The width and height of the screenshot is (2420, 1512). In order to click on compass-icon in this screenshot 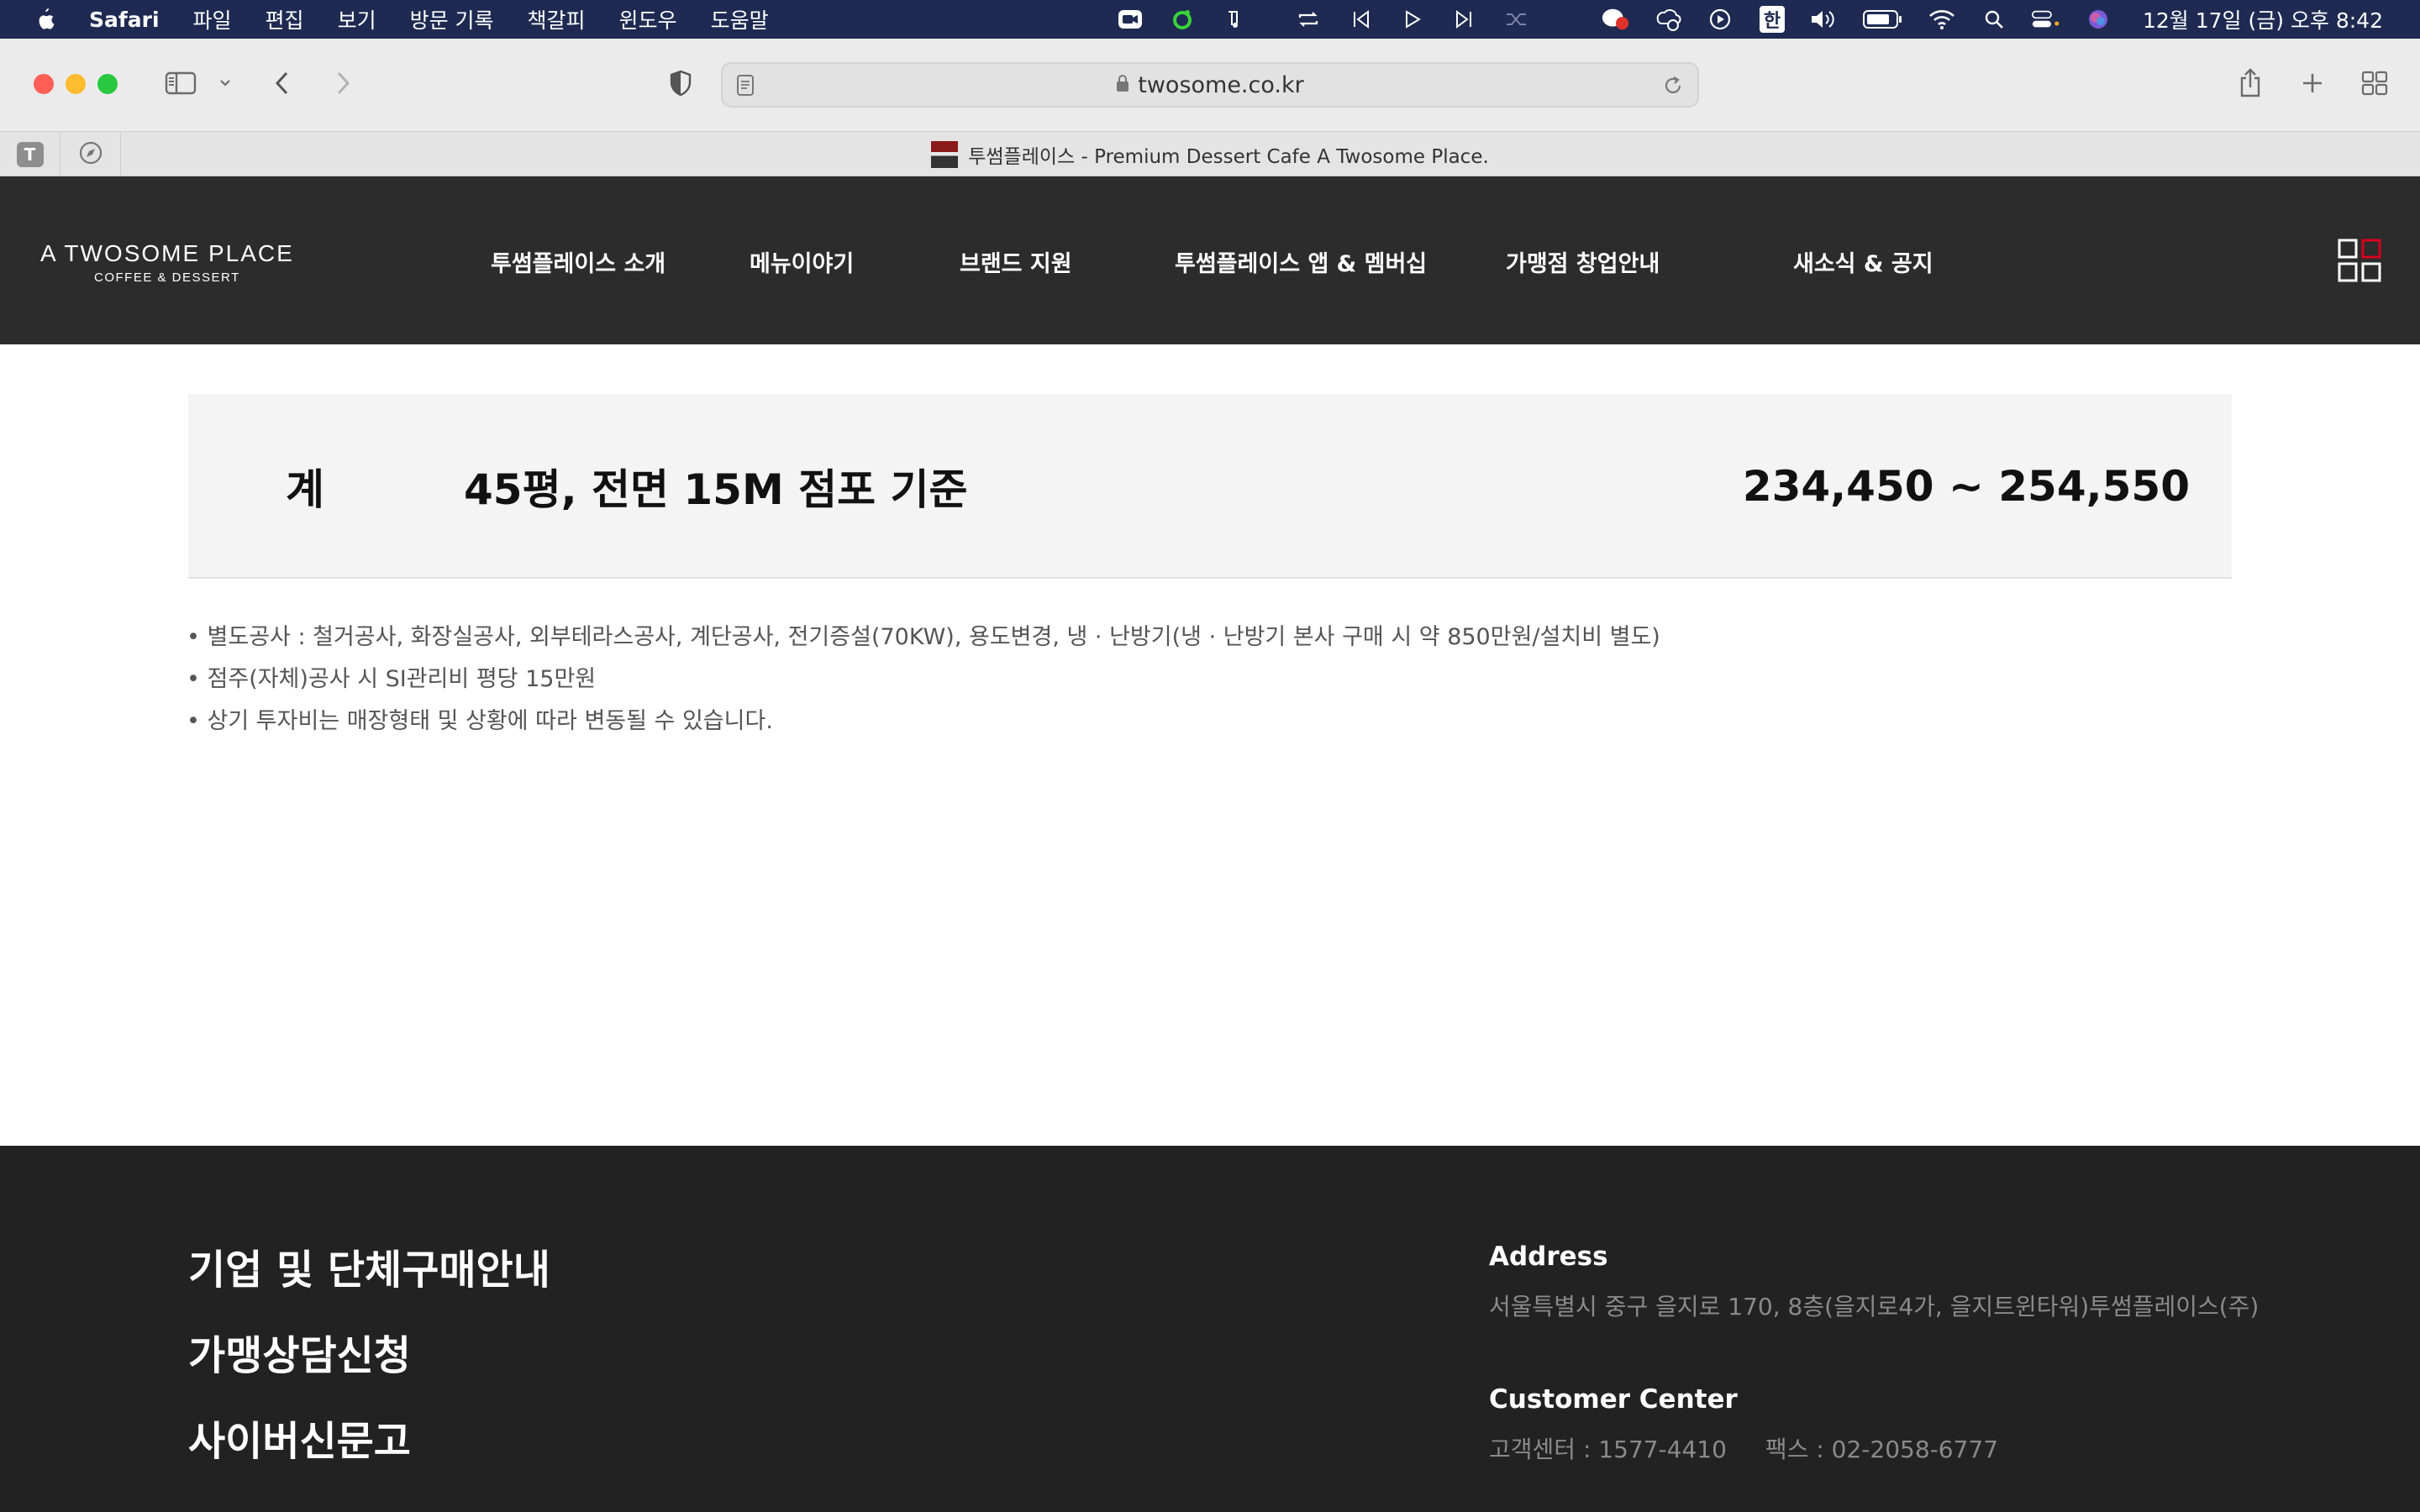, I will do `click(90, 154)`.